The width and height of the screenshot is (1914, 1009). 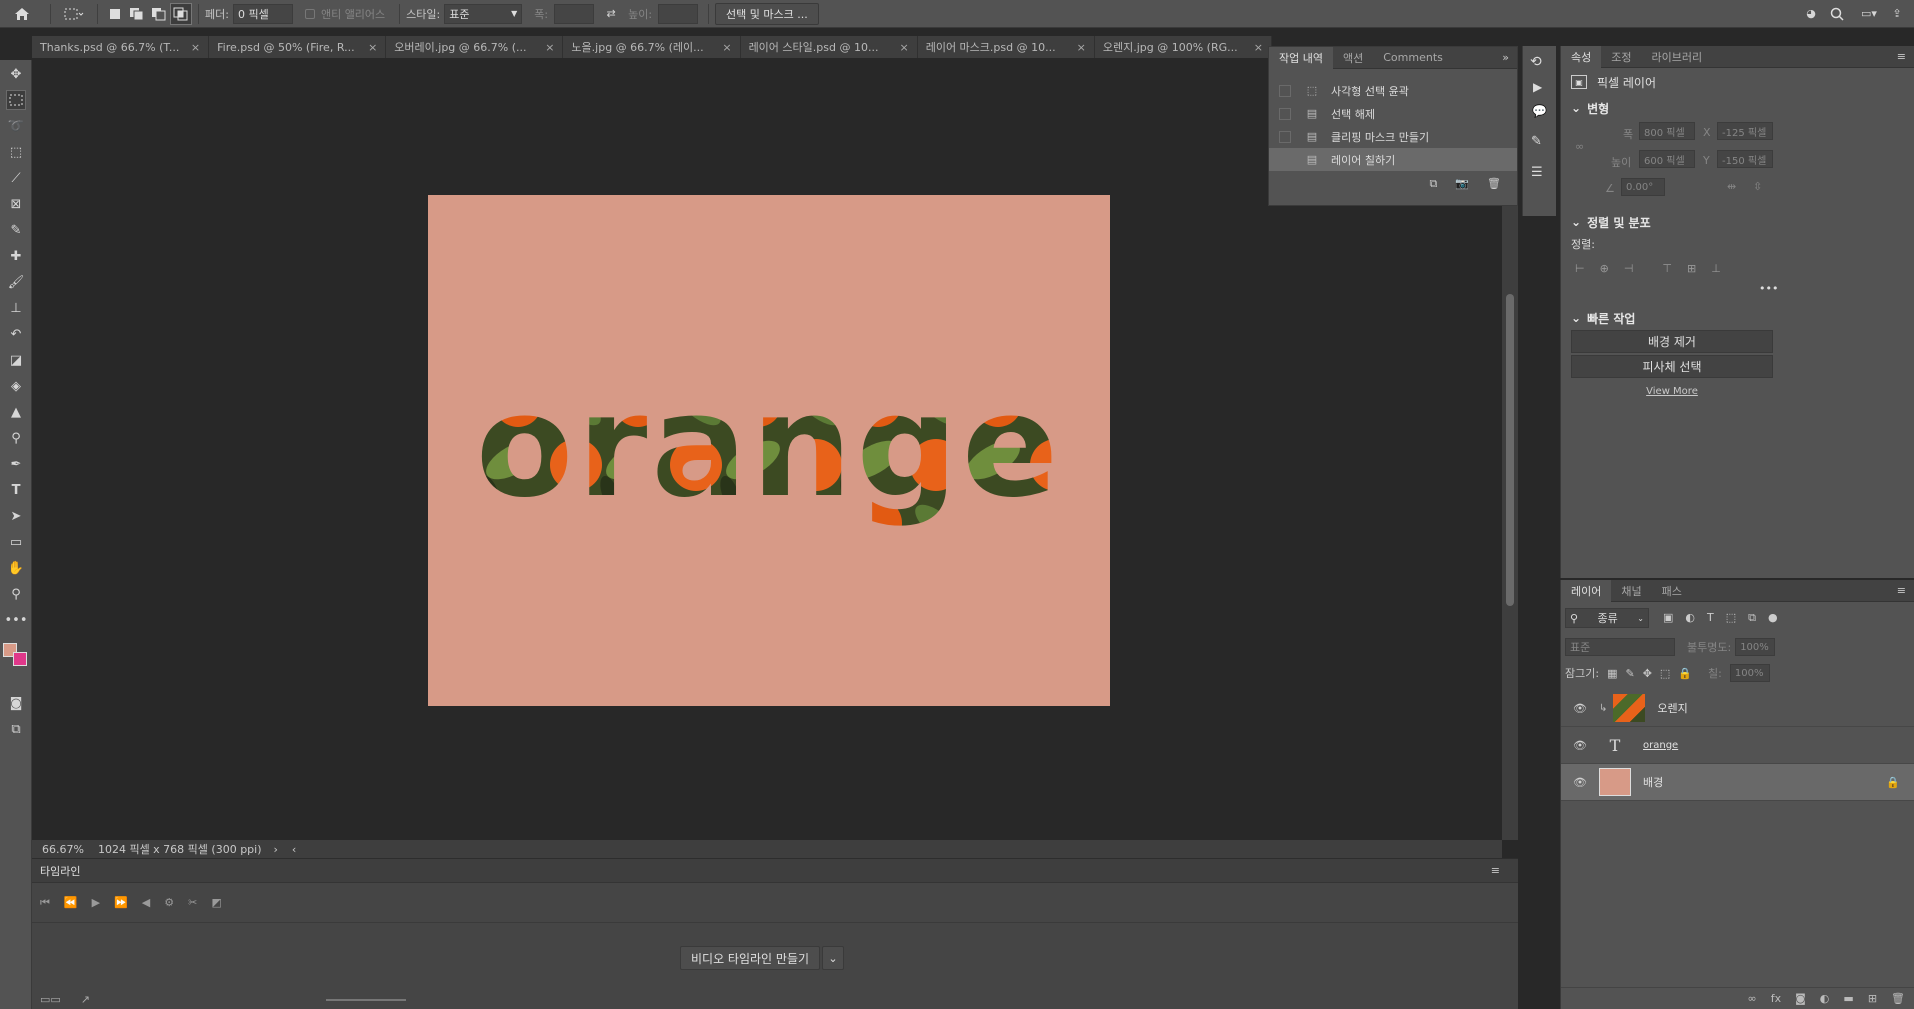 I want to click on opacity-field: 100%, so click(x=1755, y=647).